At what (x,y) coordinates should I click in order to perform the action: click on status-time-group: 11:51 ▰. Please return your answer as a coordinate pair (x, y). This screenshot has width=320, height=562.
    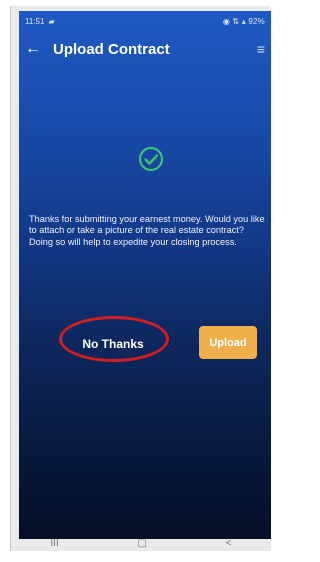
    Looking at the image, I should click on (40, 21).